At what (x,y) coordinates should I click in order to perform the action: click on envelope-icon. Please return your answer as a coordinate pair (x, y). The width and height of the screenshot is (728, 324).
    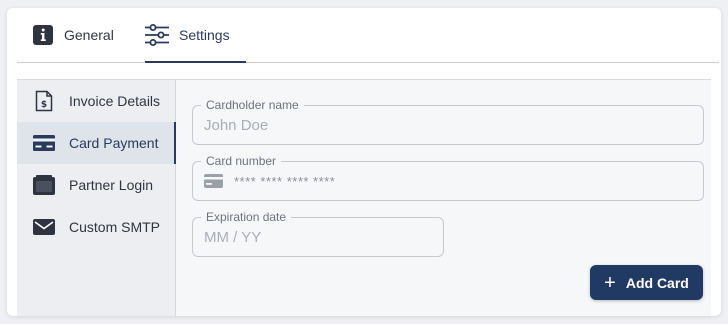
    Looking at the image, I should click on (44, 227).